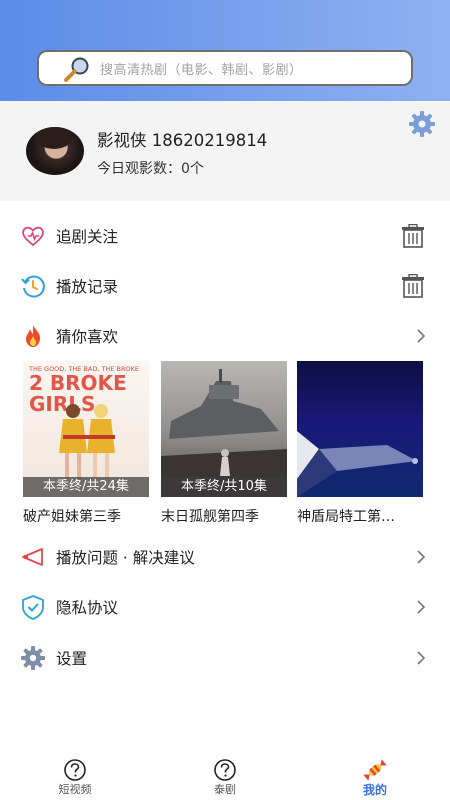  Describe the element at coordinates (225, 286) in the screenshot. I see `menu-item-history: 播放记录` at that location.